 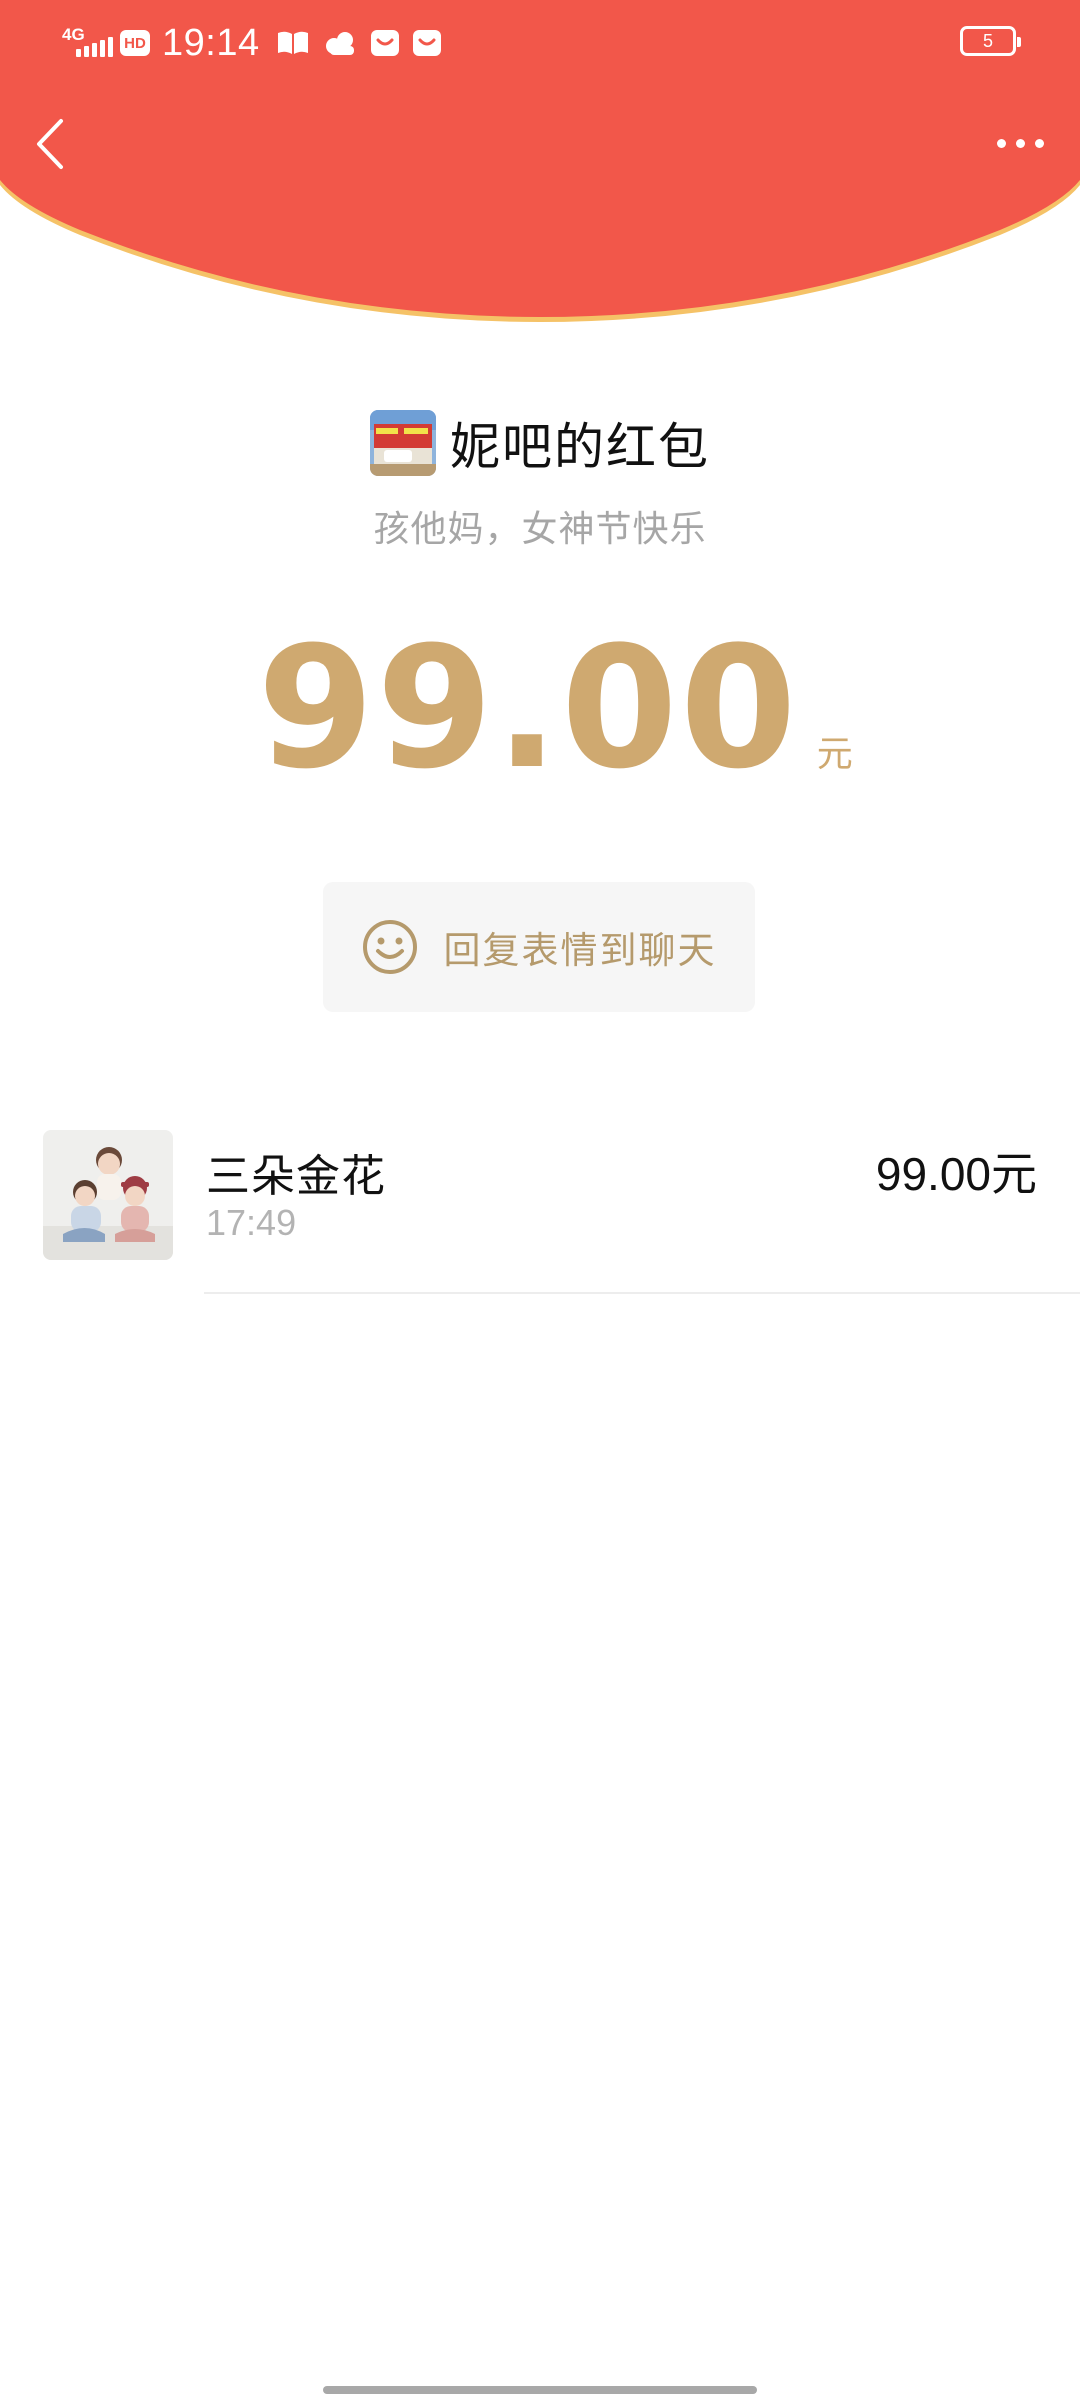 What do you see at coordinates (403, 443) in the screenshot?
I see `sender-avatar` at bounding box center [403, 443].